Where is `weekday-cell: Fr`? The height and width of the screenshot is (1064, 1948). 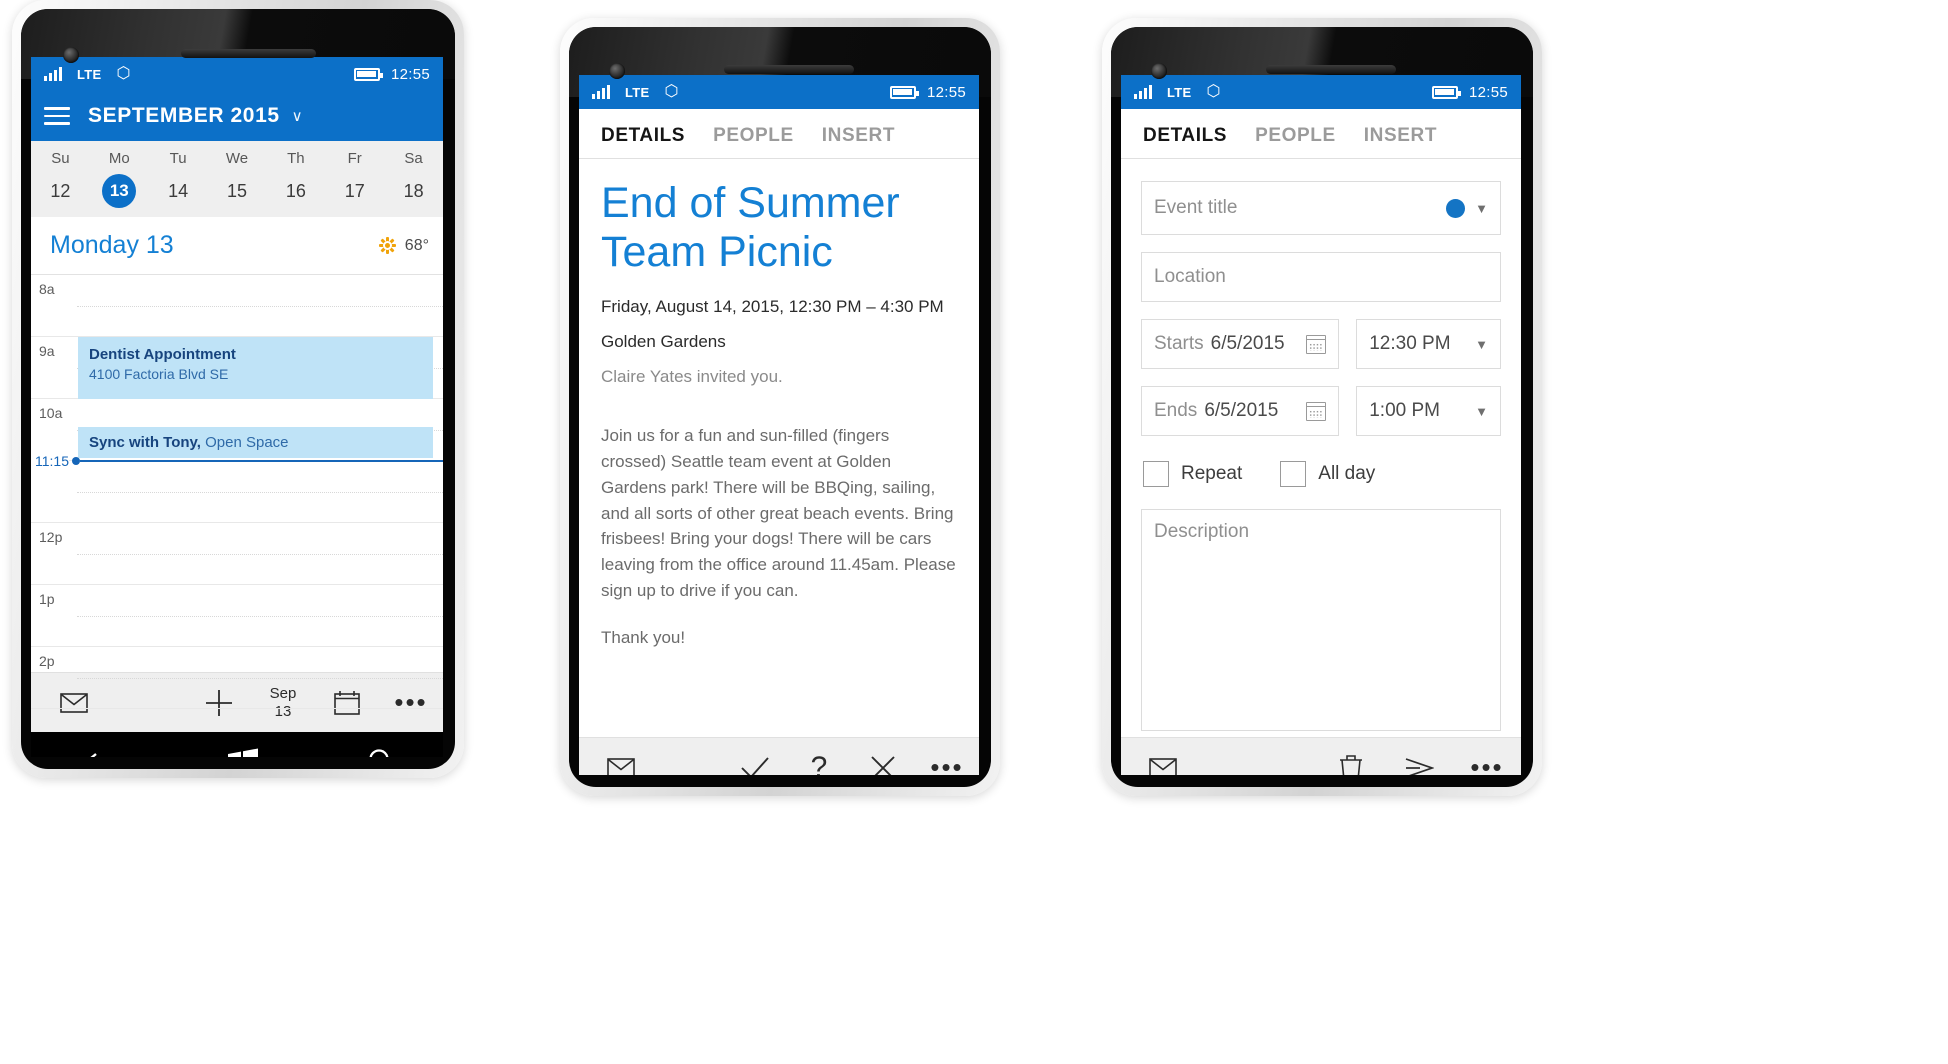
weekday-cell: Fr is located at coordinates (354, 161).